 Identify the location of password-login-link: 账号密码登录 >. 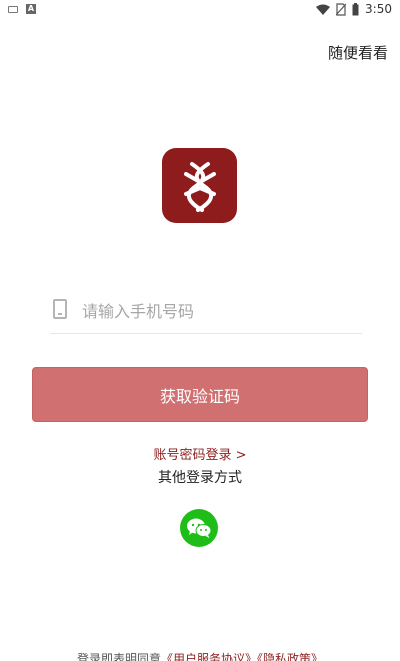
(200, 453).